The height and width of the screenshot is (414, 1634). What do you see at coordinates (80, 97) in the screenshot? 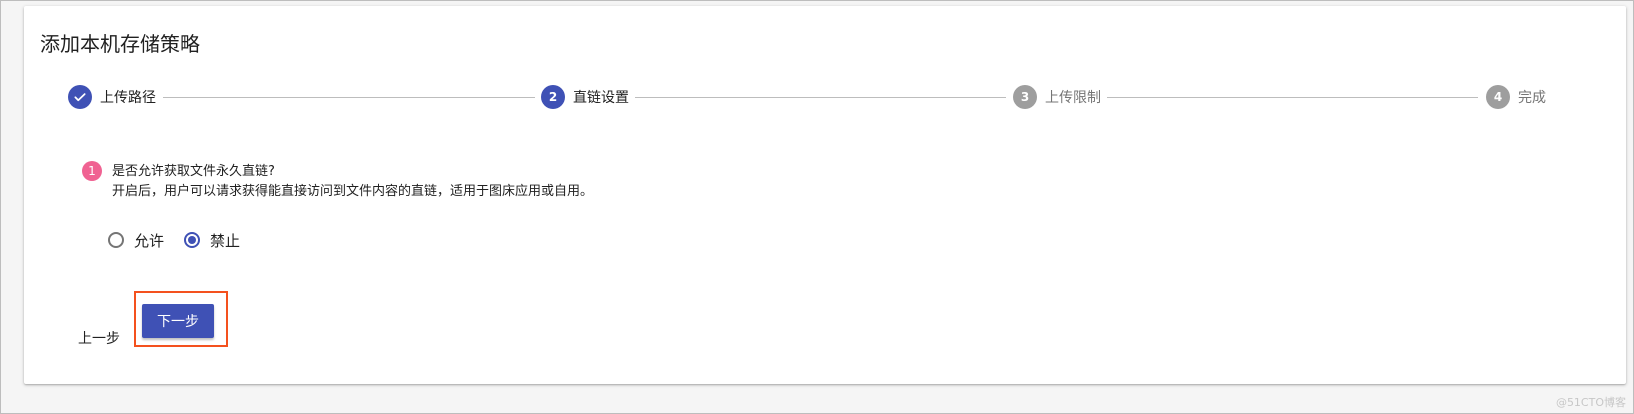
I see `check-icon` at bounding box center [80, 97].